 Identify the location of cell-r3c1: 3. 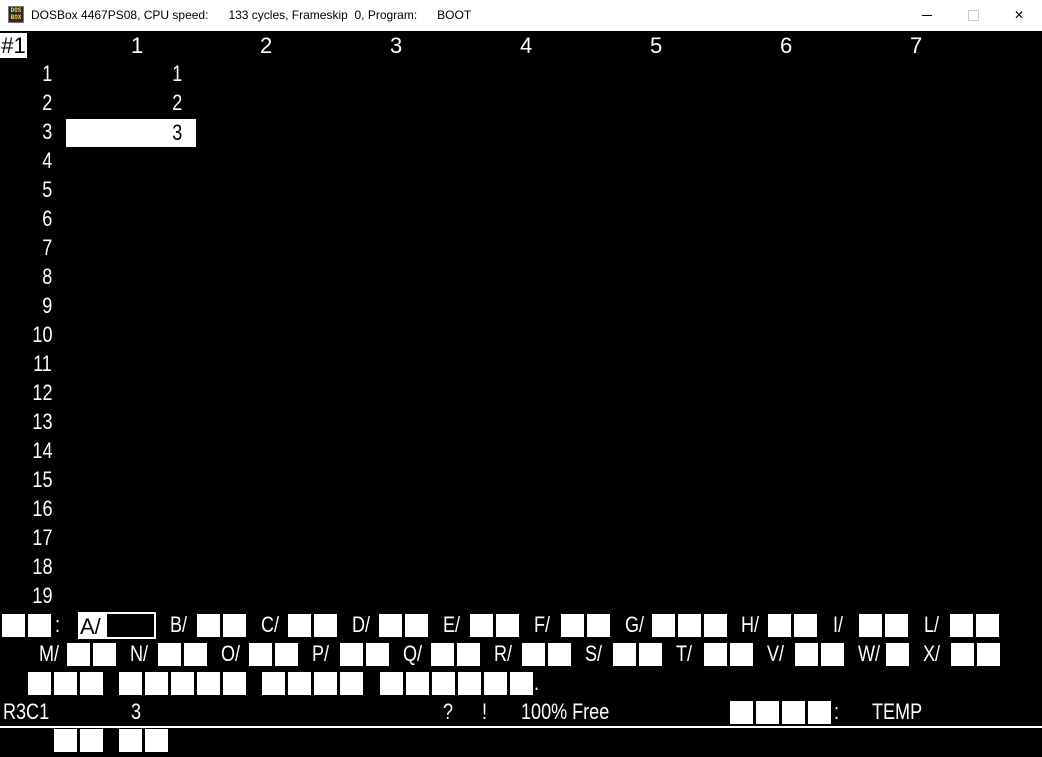
(176, 132).